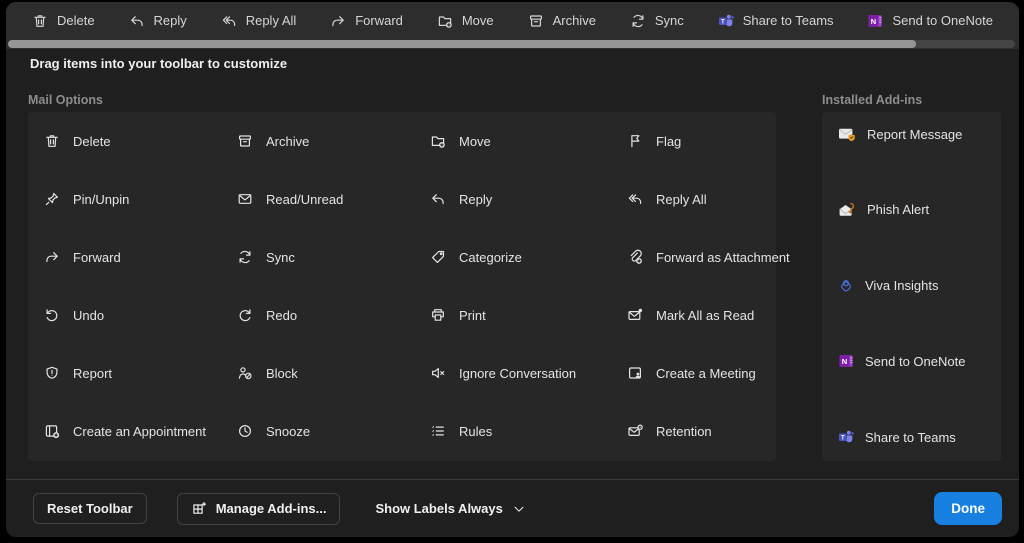  What do you see at coordinates (288, 431) in the screenshot?
I see `mail-option-label: Snooze` at bounding box center [288, 431].